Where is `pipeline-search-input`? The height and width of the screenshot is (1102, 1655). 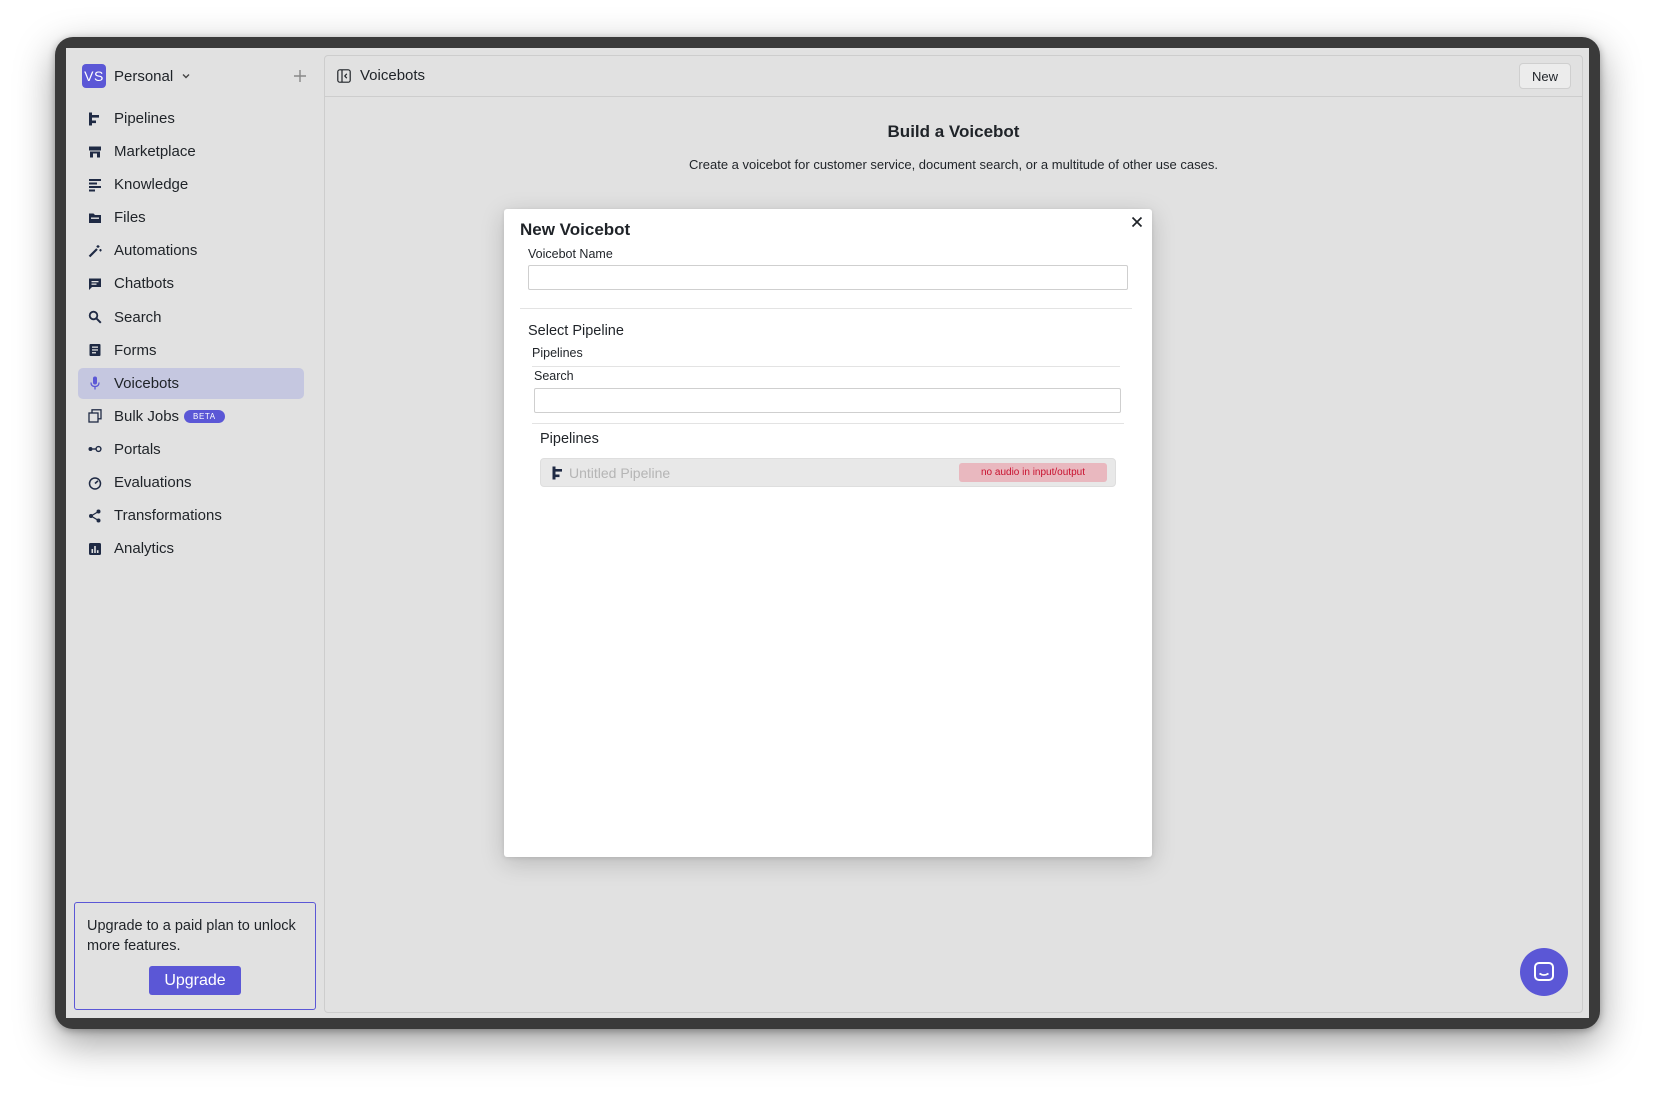 pipeline-search-input is located at coordinates (827, 400).